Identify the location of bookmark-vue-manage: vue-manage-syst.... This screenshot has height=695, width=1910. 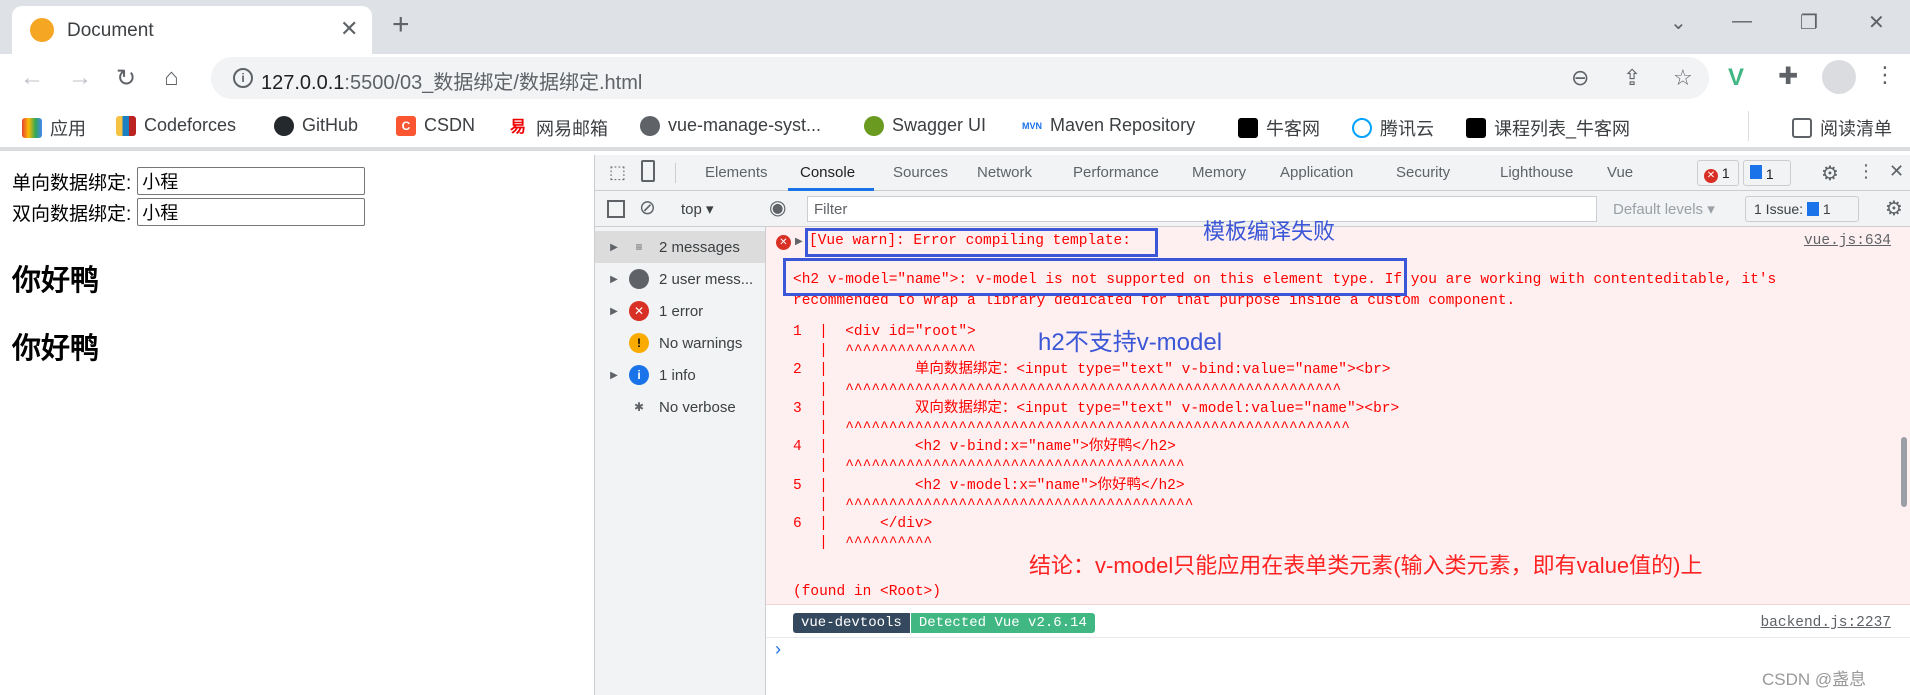
(730, 125).